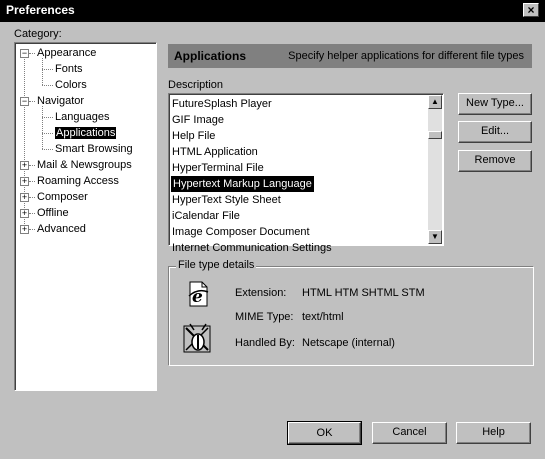 The image size is (545, 459). Describe the element at coordinates (215, 152) in the screenshot. I see `list-item: HTML Application` at that location.